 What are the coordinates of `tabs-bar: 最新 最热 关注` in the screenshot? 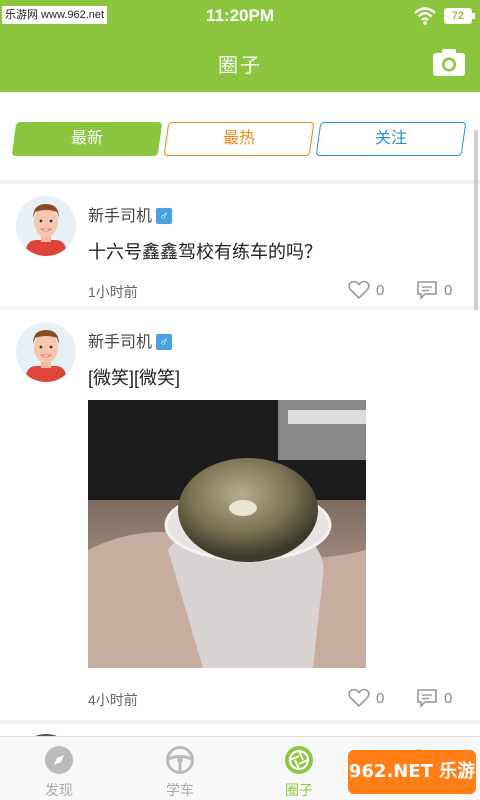 It's located at (240, 136).